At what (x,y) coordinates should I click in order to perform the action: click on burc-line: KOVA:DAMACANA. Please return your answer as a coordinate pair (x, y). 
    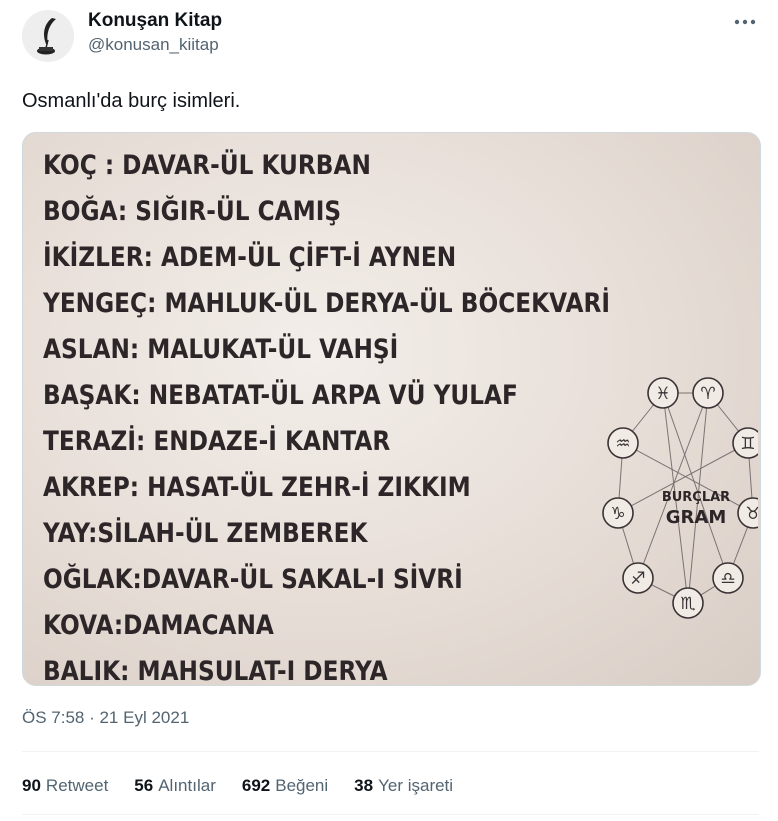
    Looking at the image, I should click on (158, 625).